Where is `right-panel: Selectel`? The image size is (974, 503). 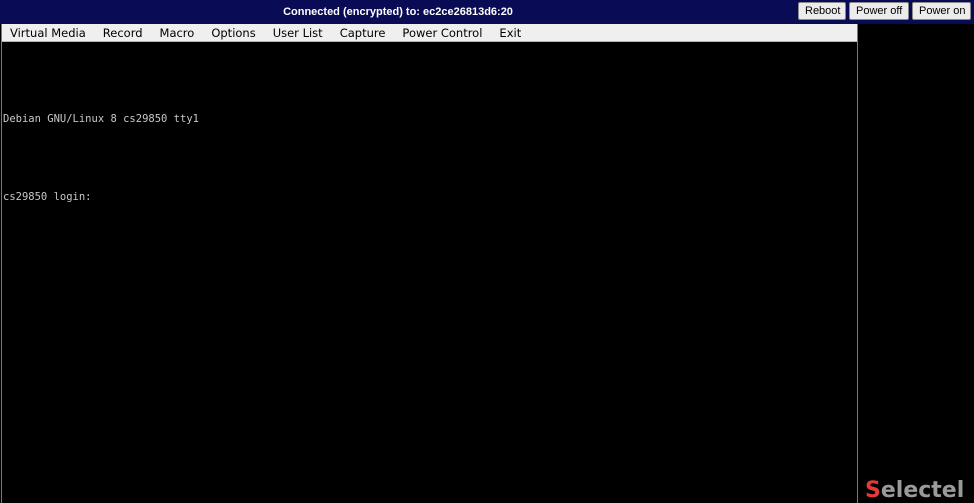 right-panel: Selectel is located at coordinates (916, 263).